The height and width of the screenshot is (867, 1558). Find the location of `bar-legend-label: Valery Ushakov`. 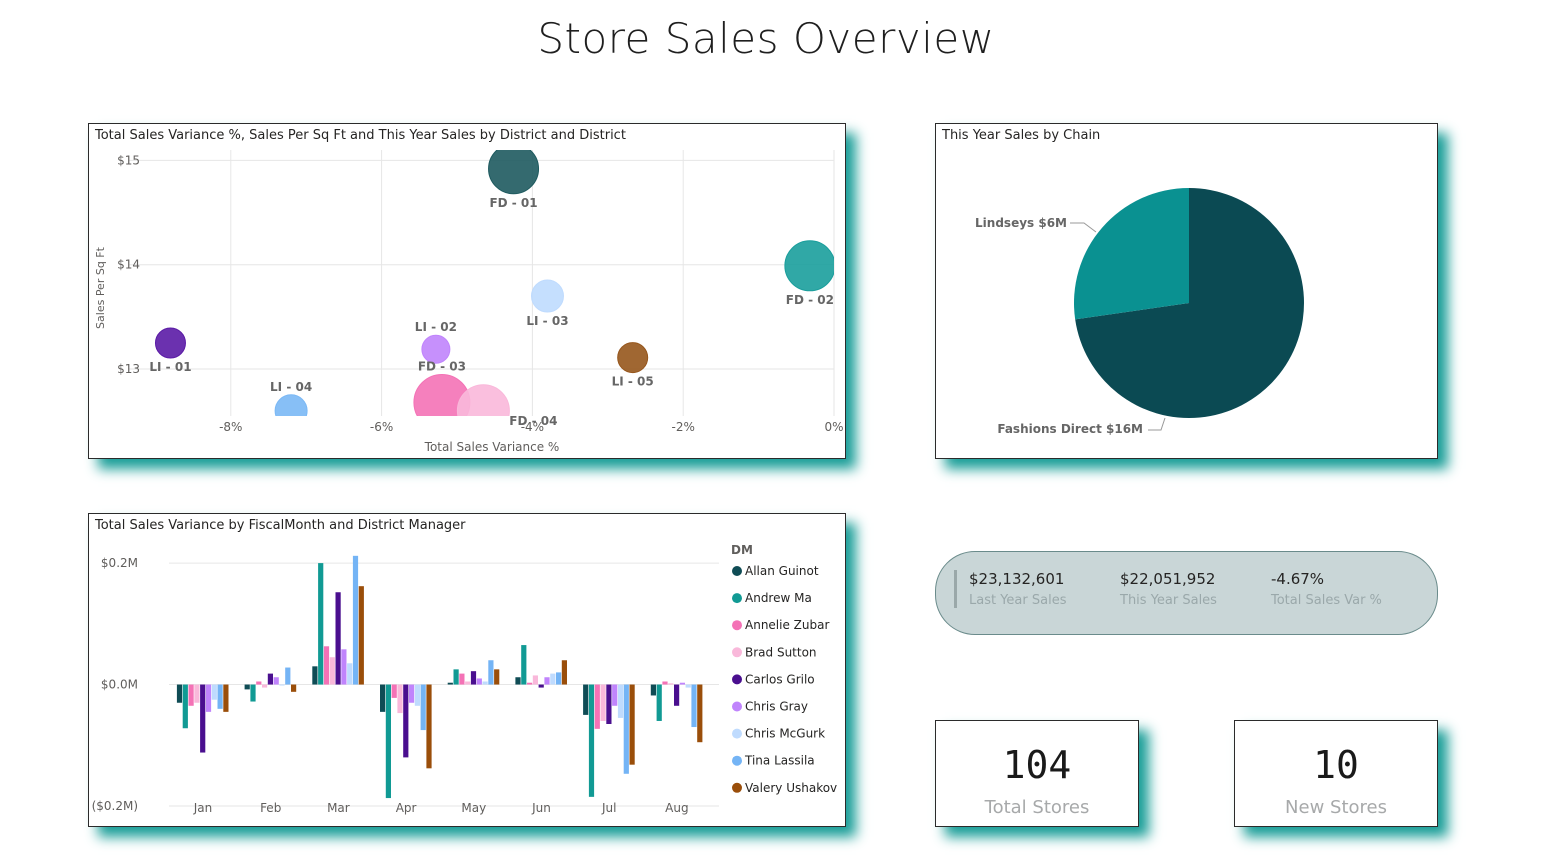

bar-legend-label: Valery Ushakov is located at coordinates (791, 788).